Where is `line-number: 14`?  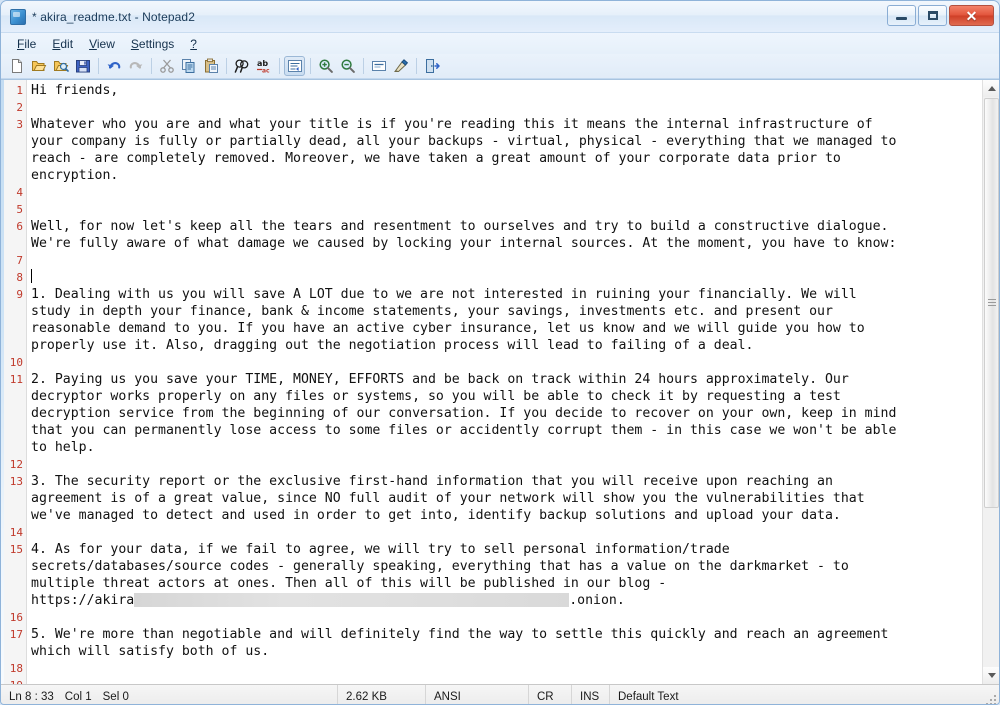 line-number: 14 is located at coordinates (16, 532).